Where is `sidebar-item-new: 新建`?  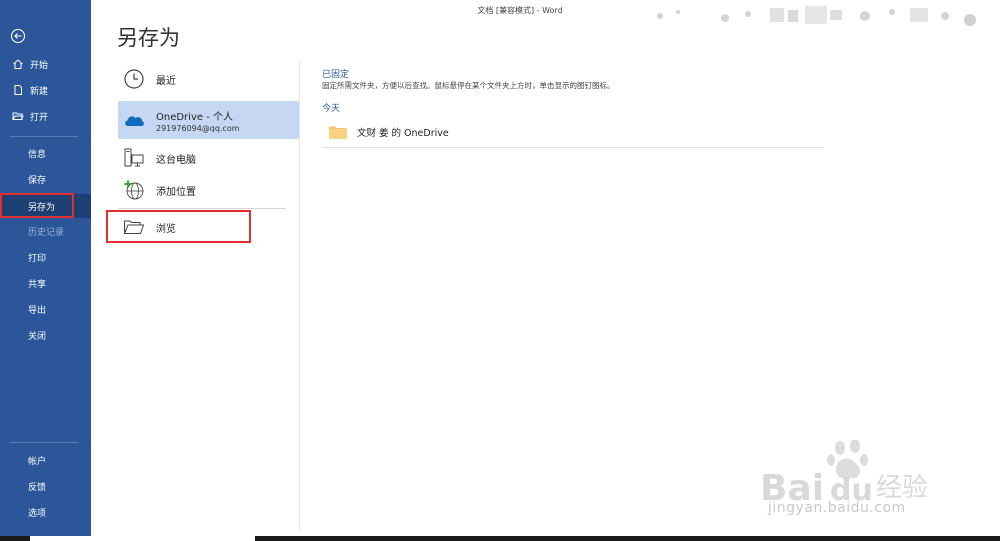 sidebar-item-new: 新建 is located at coordinates (45, 90).